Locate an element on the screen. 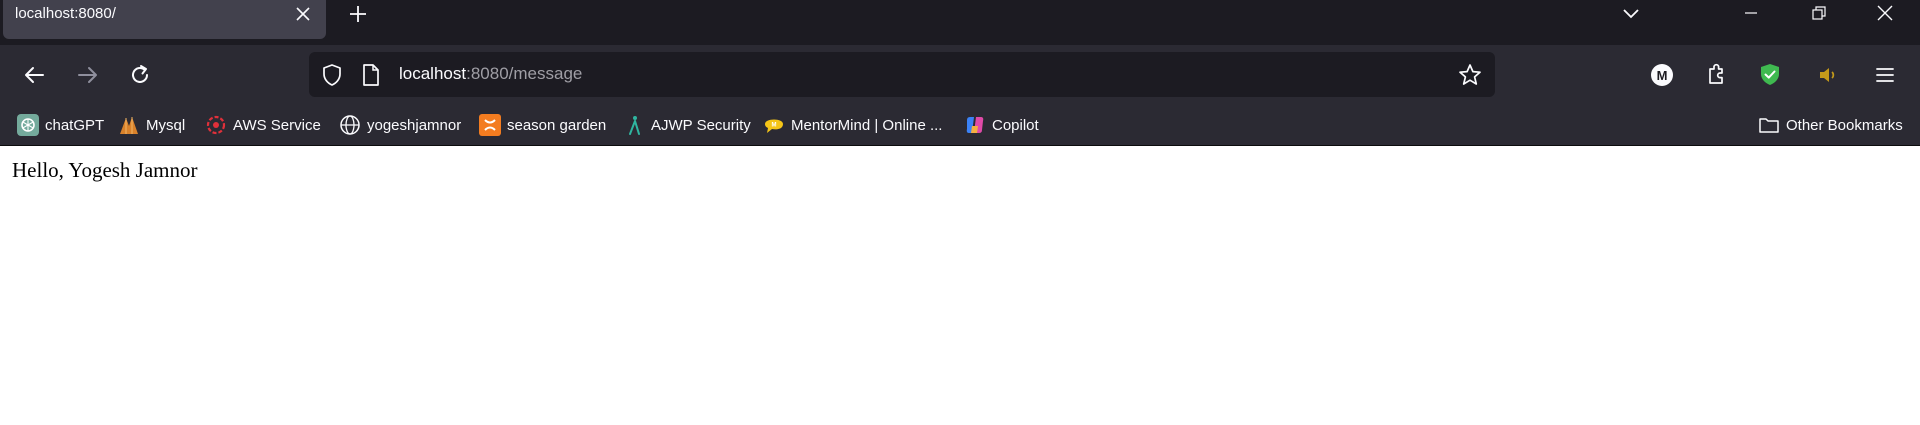 This screenshot has height=425, width=1920. bookmark-label: season garden is located at coordinates (557, 125).